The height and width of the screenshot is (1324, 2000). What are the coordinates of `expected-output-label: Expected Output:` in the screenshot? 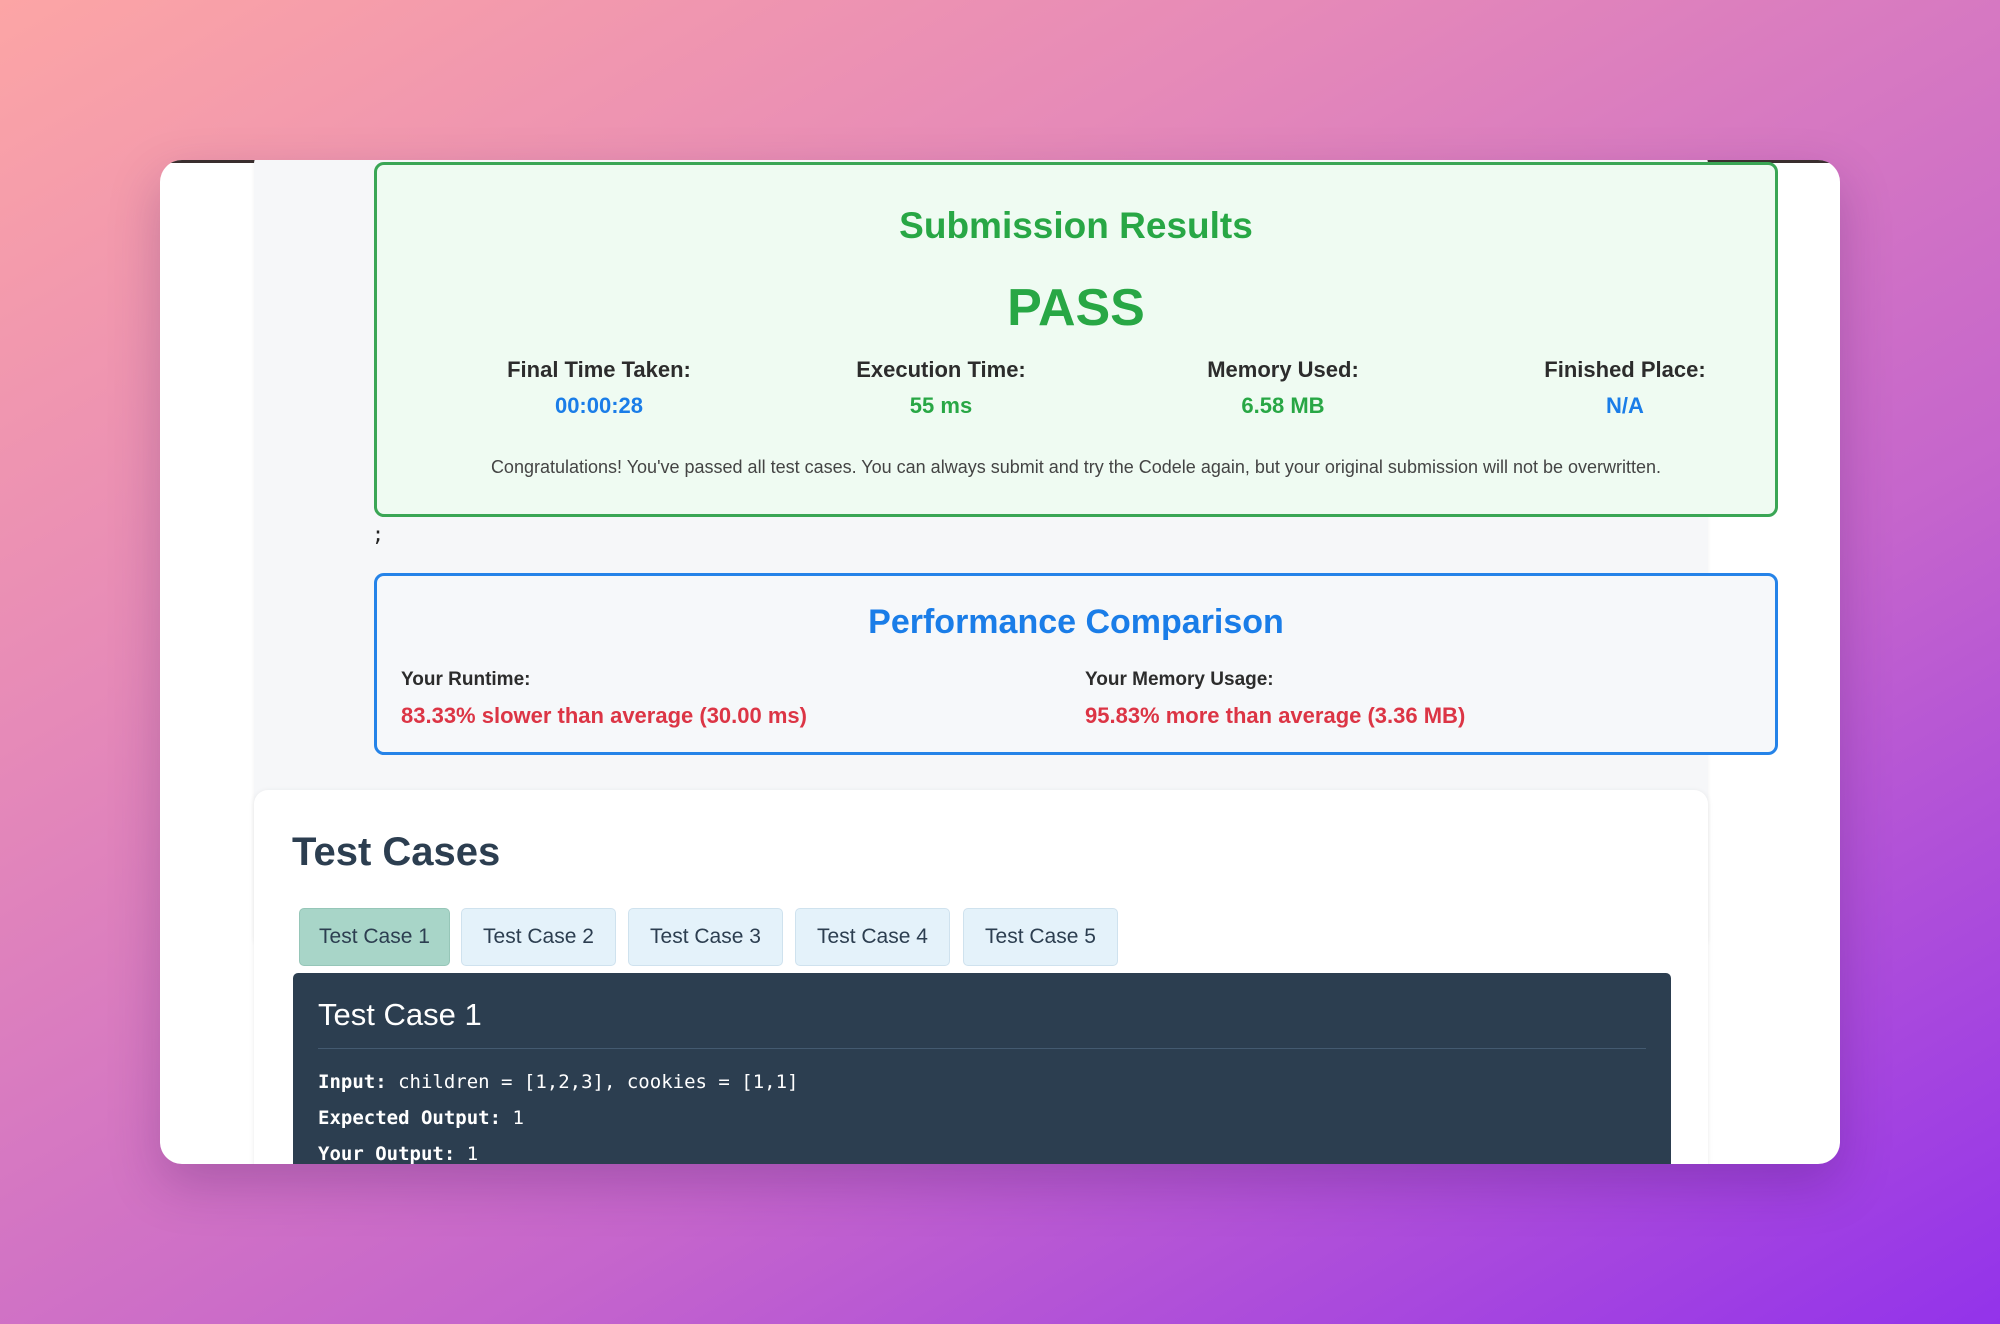 It's located at (410, 1118).